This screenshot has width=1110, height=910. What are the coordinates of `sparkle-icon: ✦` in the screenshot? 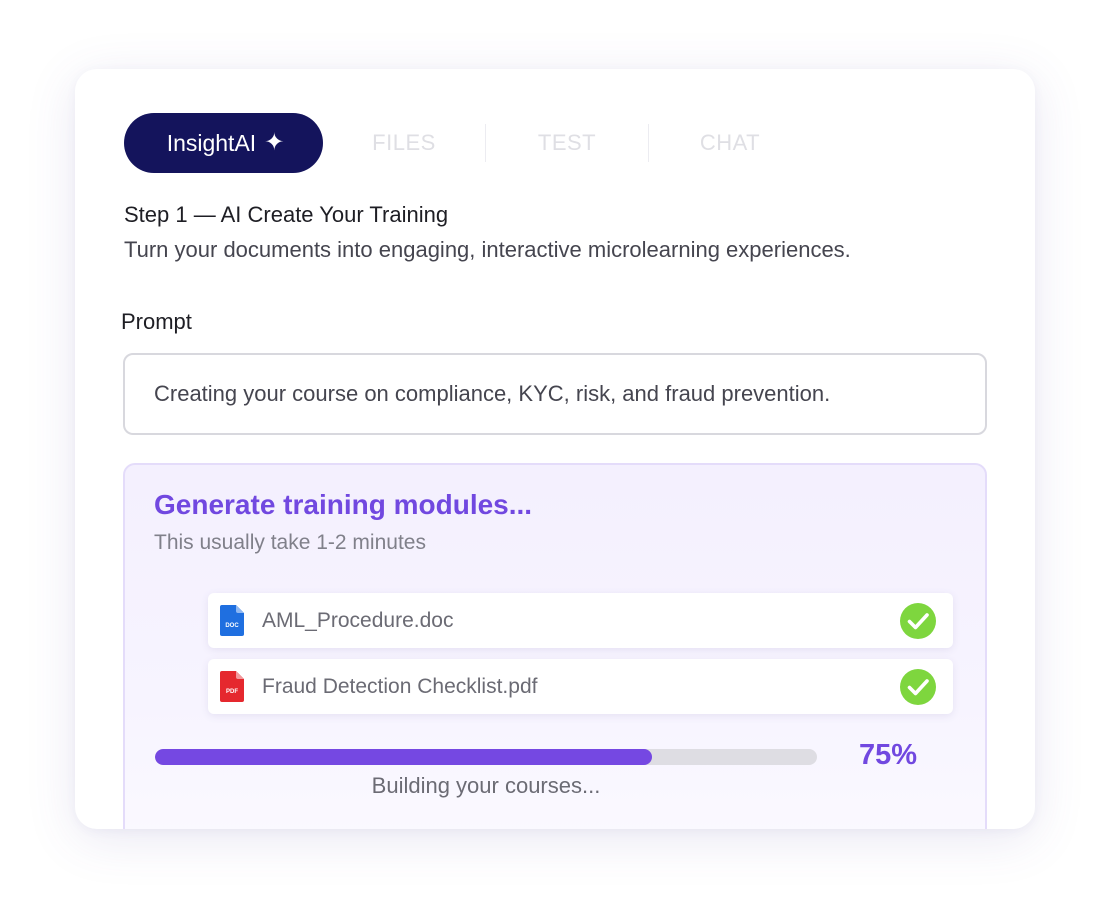 It's located at (274, 142).